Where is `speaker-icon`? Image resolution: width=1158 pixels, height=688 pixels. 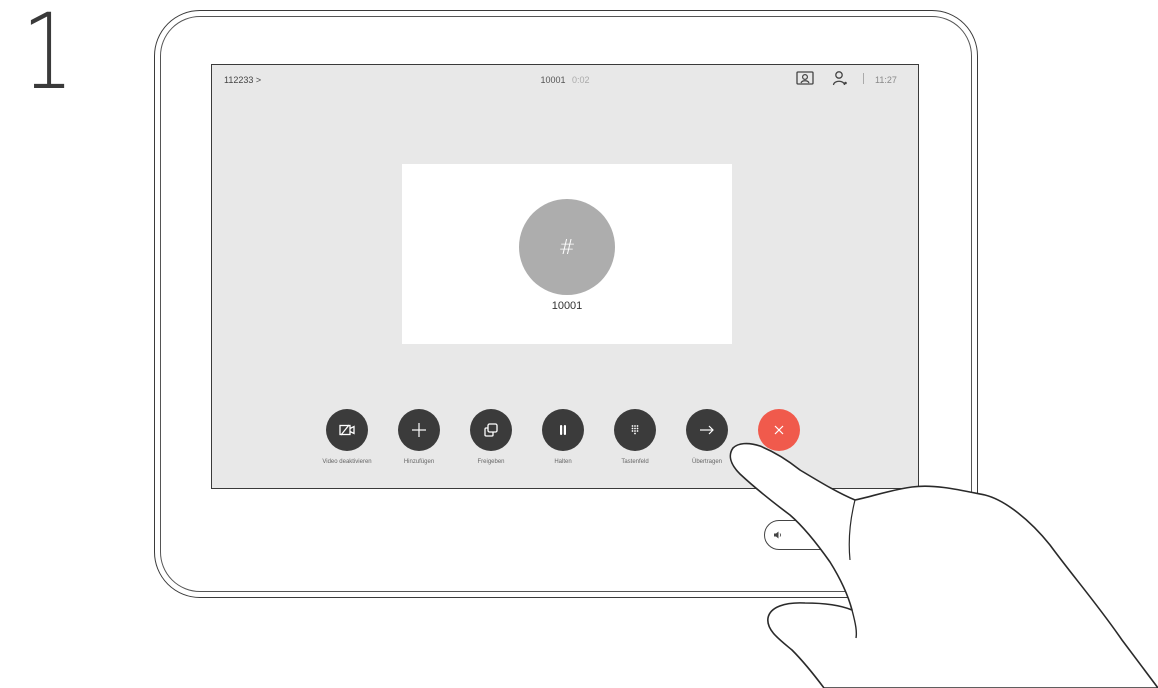 speaker-icon is located at coordinates (778, 535).